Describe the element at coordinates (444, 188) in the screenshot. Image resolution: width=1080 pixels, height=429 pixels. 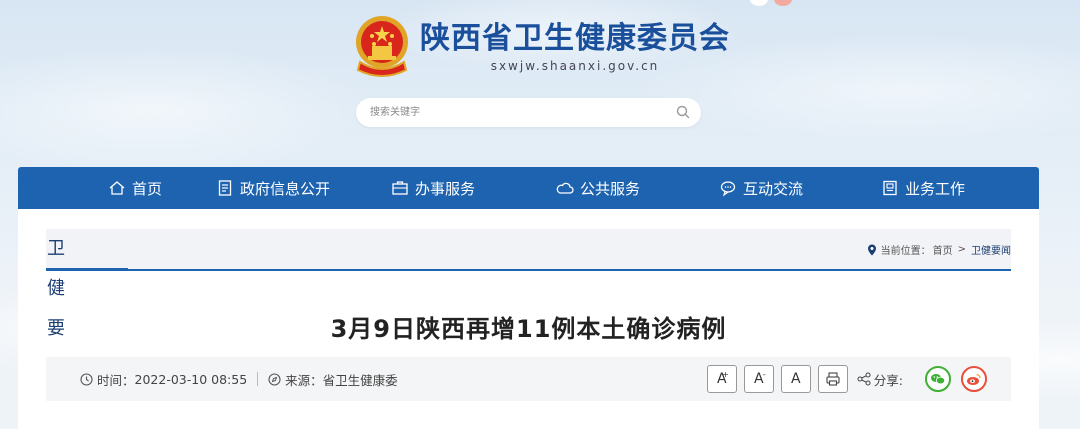
I see `nav-item-label: 办事服务` at that location.